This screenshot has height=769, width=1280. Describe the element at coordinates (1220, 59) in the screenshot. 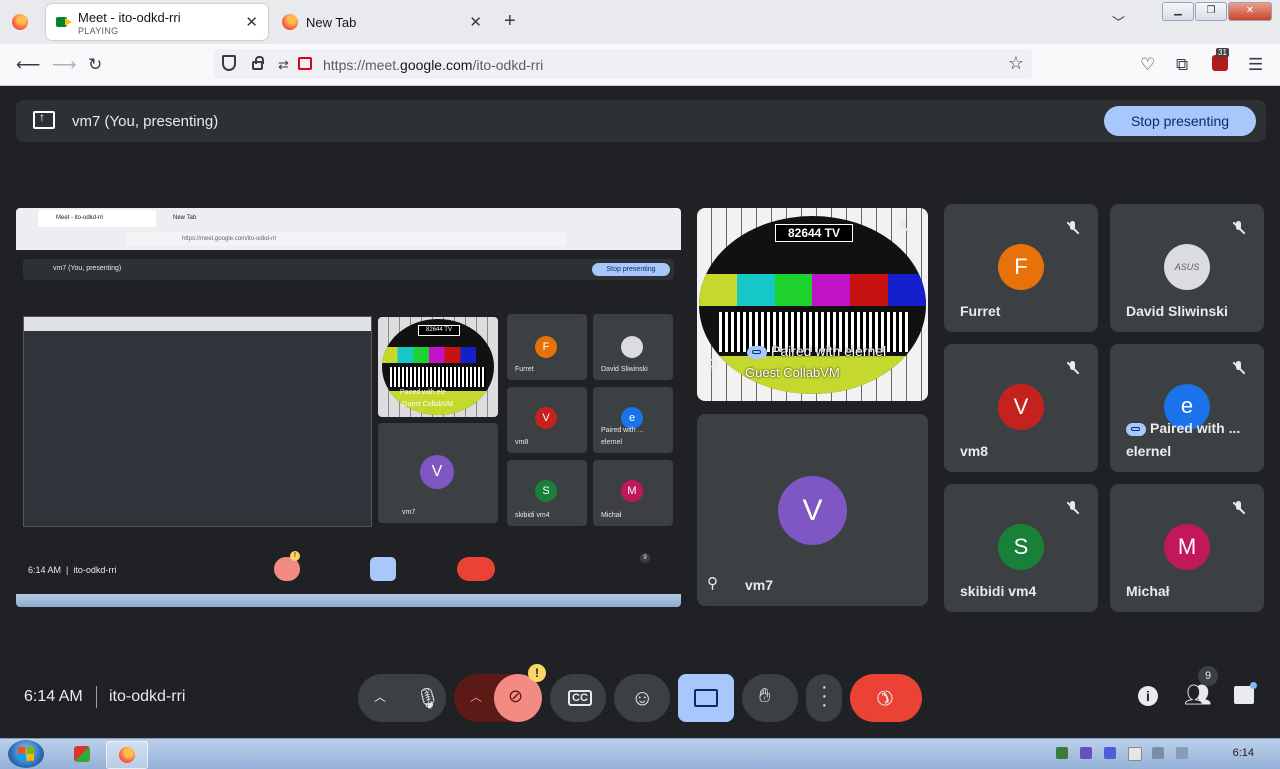

I see `extension-icon: 31` at that location.